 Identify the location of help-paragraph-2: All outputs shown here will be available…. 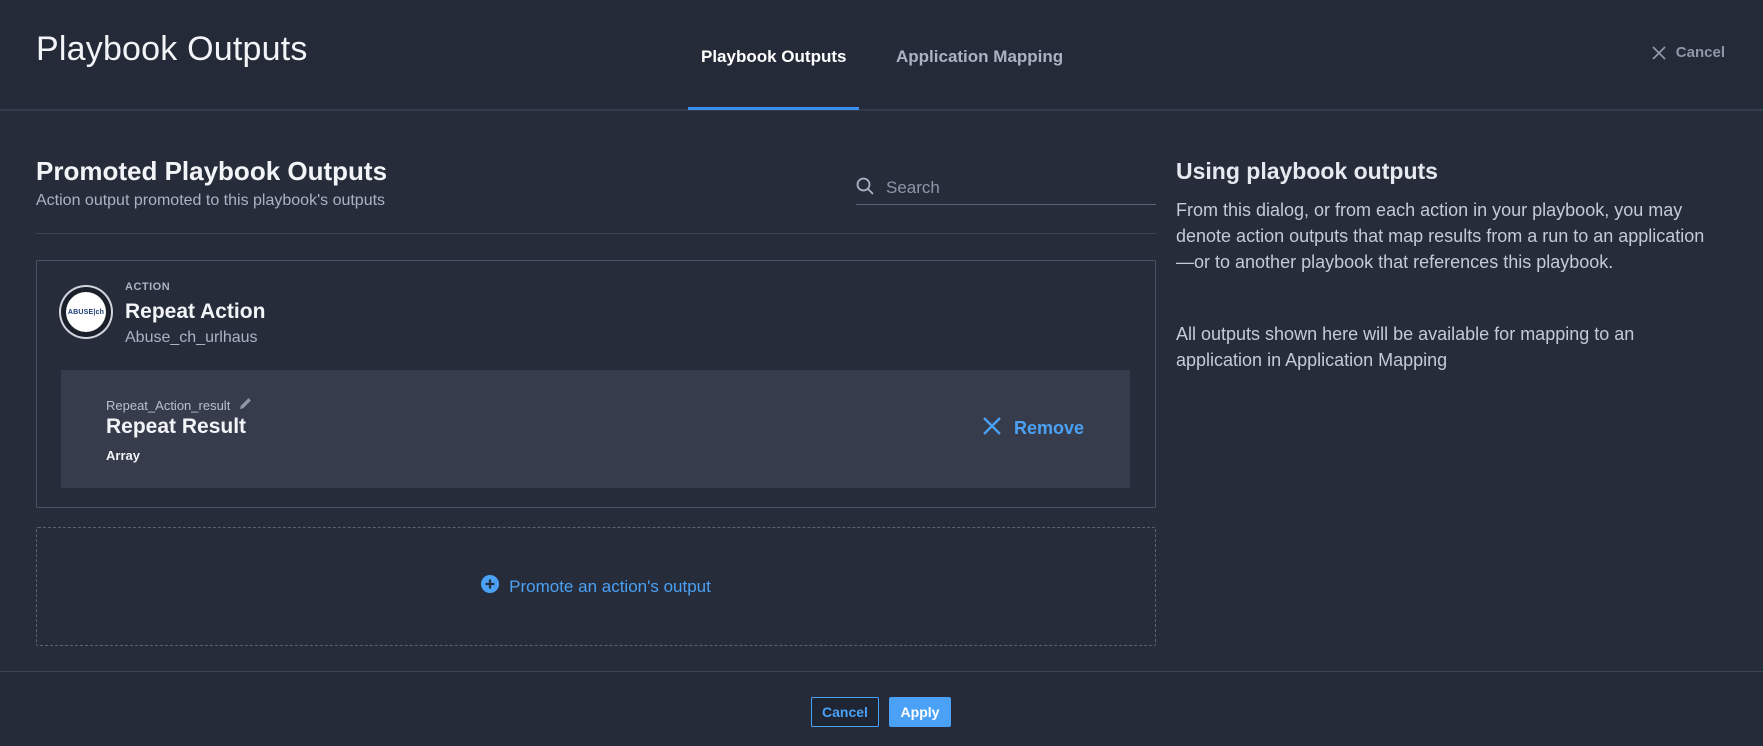
(1405, 347).